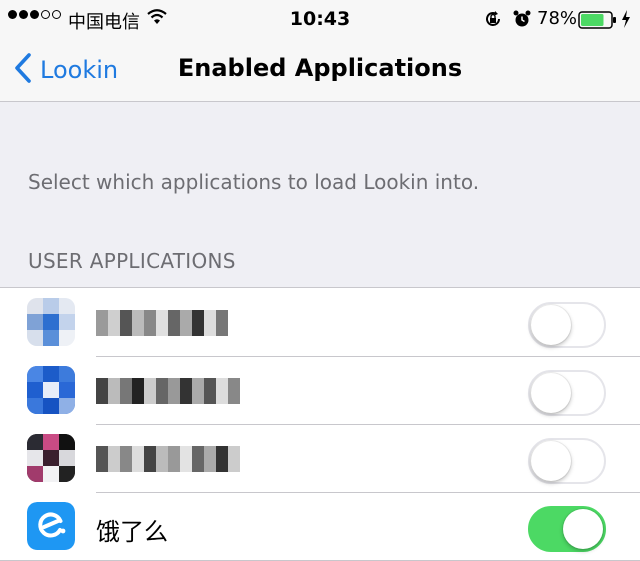  What do you see at coordinates (598, 22) in the screenshot?
I see `battery-icon` at bounding box center [598, 22].